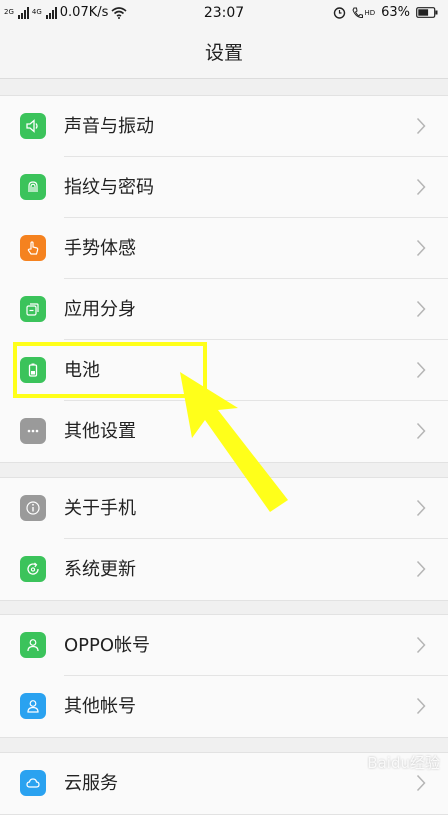 The height and width of the screenshot is (815, 448). Describe the element at coordinates (109, 126) in the screenshot. I see `settings-row-label: 声音与振动` at that location.